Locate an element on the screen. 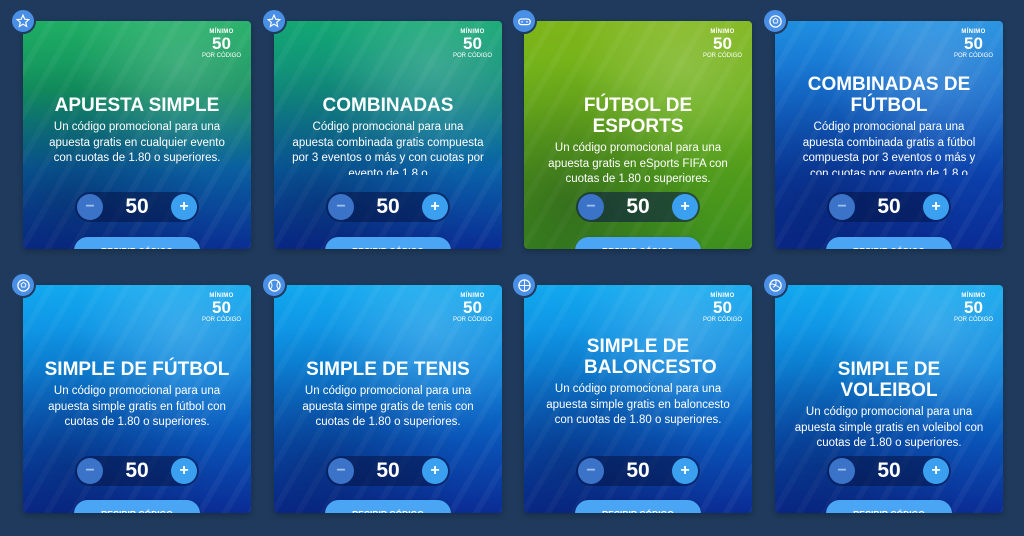 This screenshot has width=1024, height=536. card-title: SIMPLE DE FÚTBOL is located at coordinates (137, 369).